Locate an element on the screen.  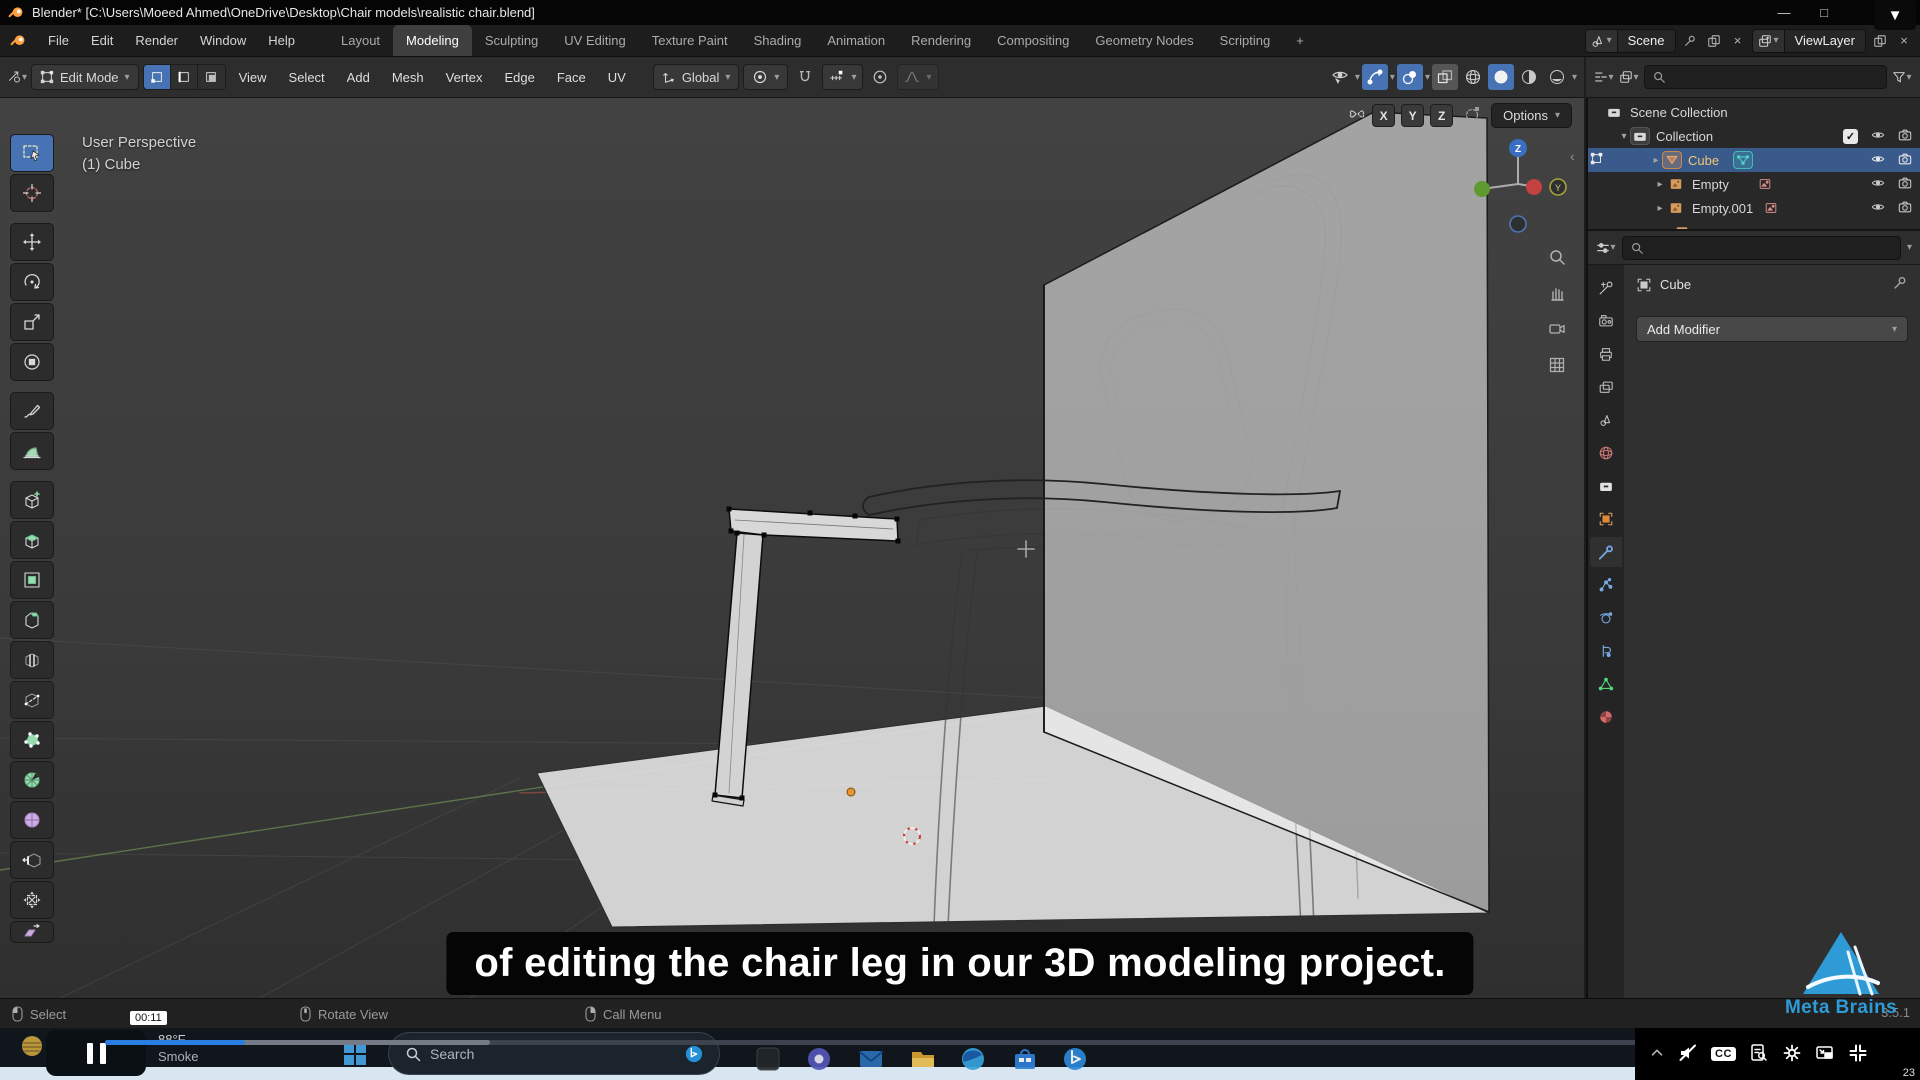
exit-fullscreen-icon is located at coordinates (1858, 1054).